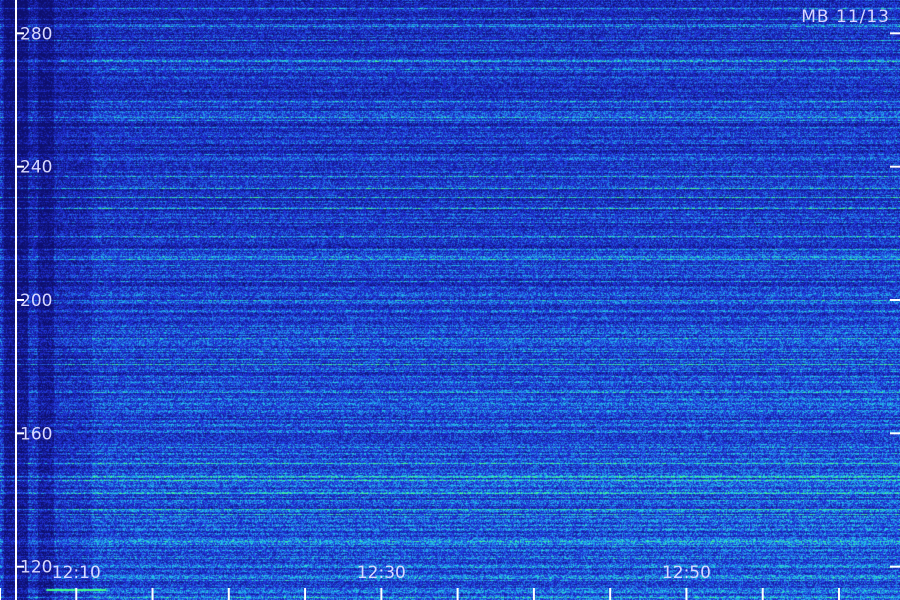  What do you see at coordinates (686, 573) in the screenshot?
I see `x-tick-label: 12:50` at bounding box center [686, 573].